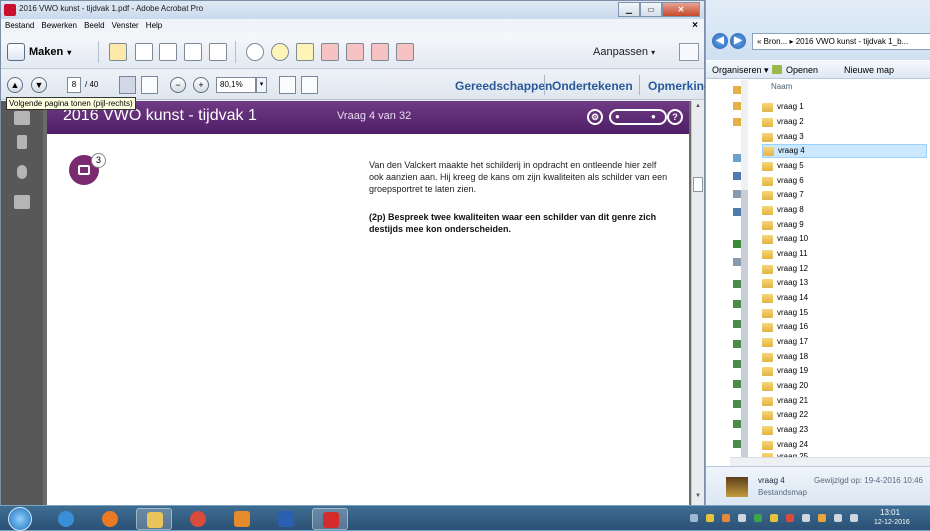 The image size is (930, 531). What do you see at coordinates (287, 85) in the screenshot?
I see `fit-width-icon` at bounding box center [287, 85].